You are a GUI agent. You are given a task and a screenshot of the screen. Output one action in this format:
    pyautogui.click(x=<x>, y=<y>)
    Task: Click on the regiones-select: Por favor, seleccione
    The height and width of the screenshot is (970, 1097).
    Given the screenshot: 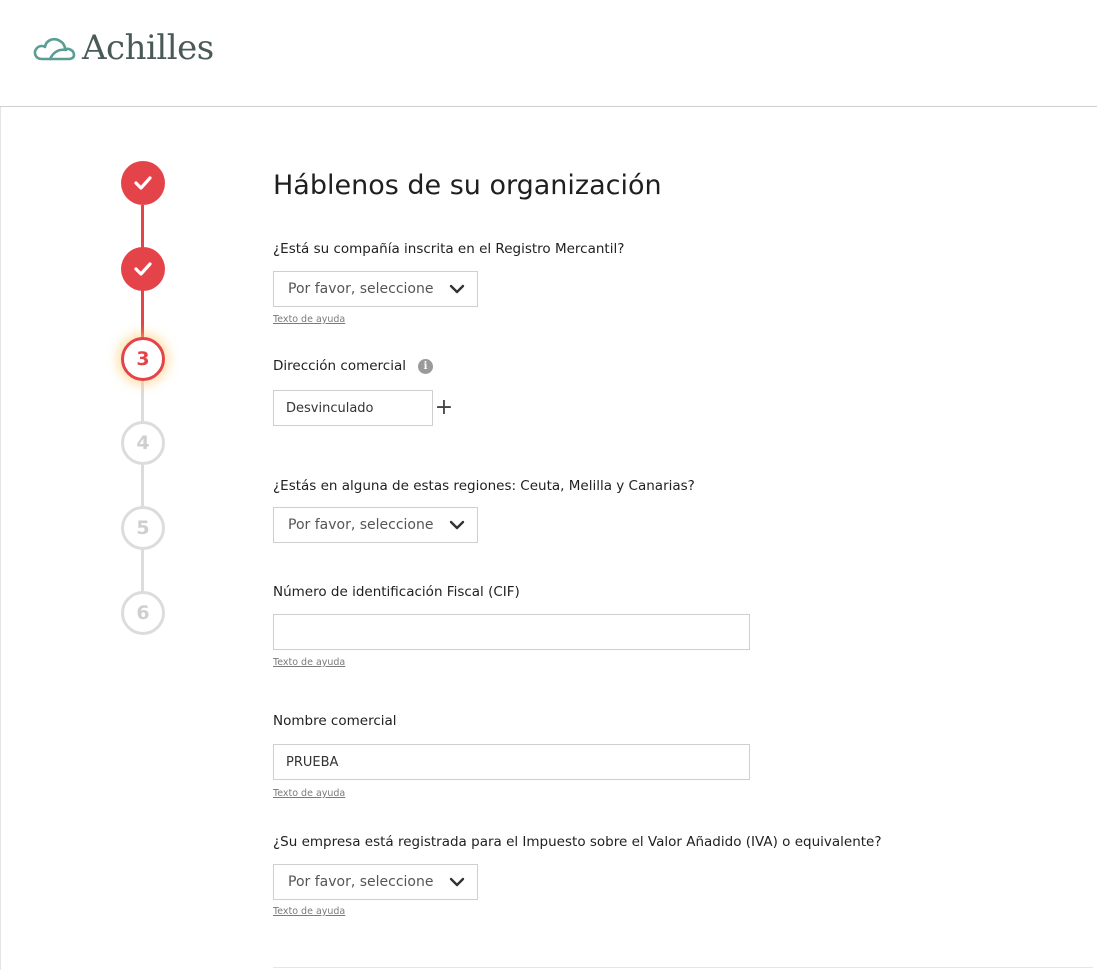 What is the action you would take?
    pyautogui.click(x=375, y=525)
    